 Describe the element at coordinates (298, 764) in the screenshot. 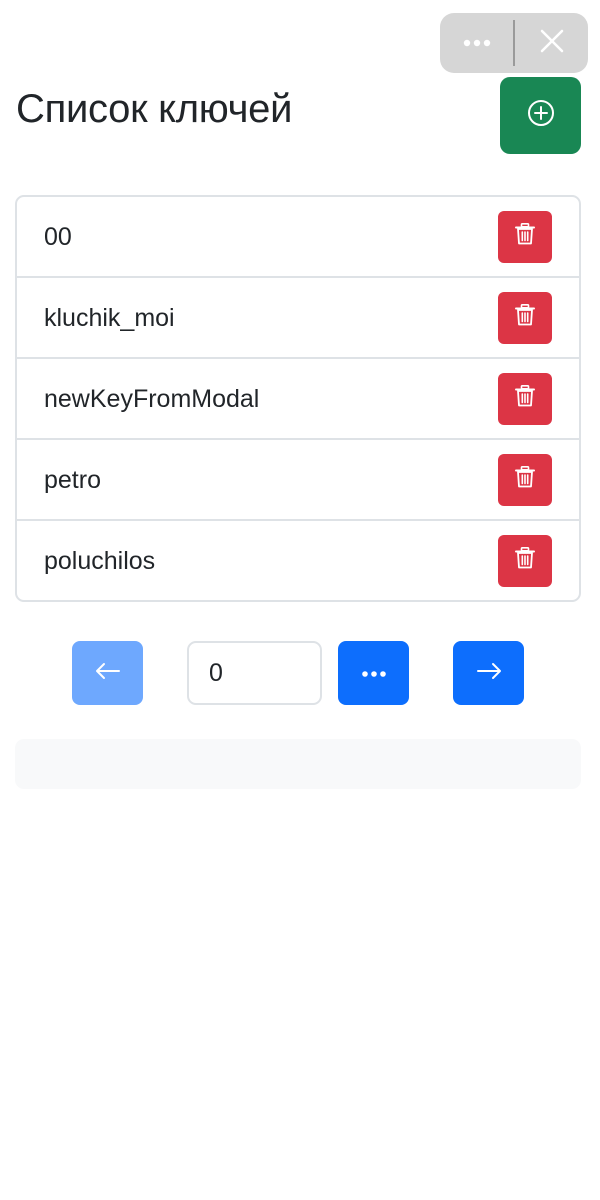

I see `status-panel` at that location.